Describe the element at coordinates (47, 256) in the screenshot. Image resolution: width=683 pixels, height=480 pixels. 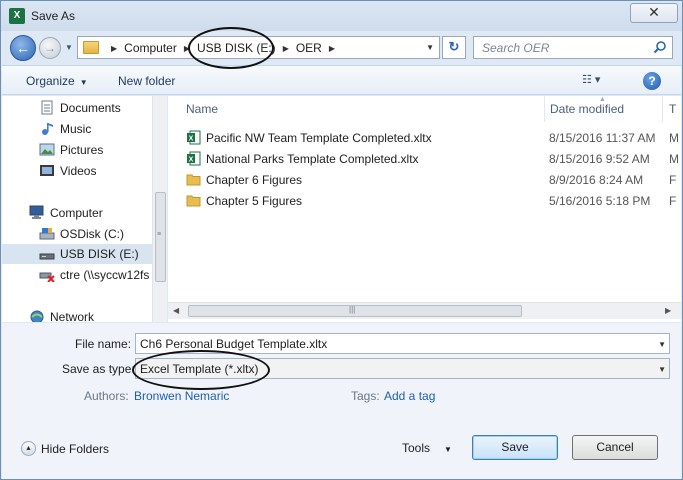
I see `usb-drive-icon` at that location.